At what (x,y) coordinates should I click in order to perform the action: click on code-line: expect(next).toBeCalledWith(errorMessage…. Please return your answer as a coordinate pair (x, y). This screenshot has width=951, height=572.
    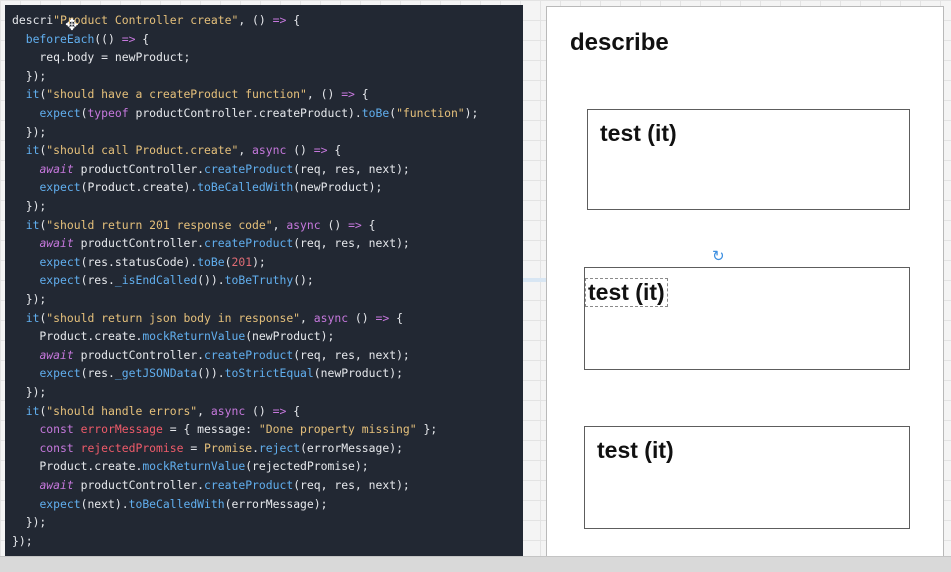
    Looking at the image, I should click on (170, 504).